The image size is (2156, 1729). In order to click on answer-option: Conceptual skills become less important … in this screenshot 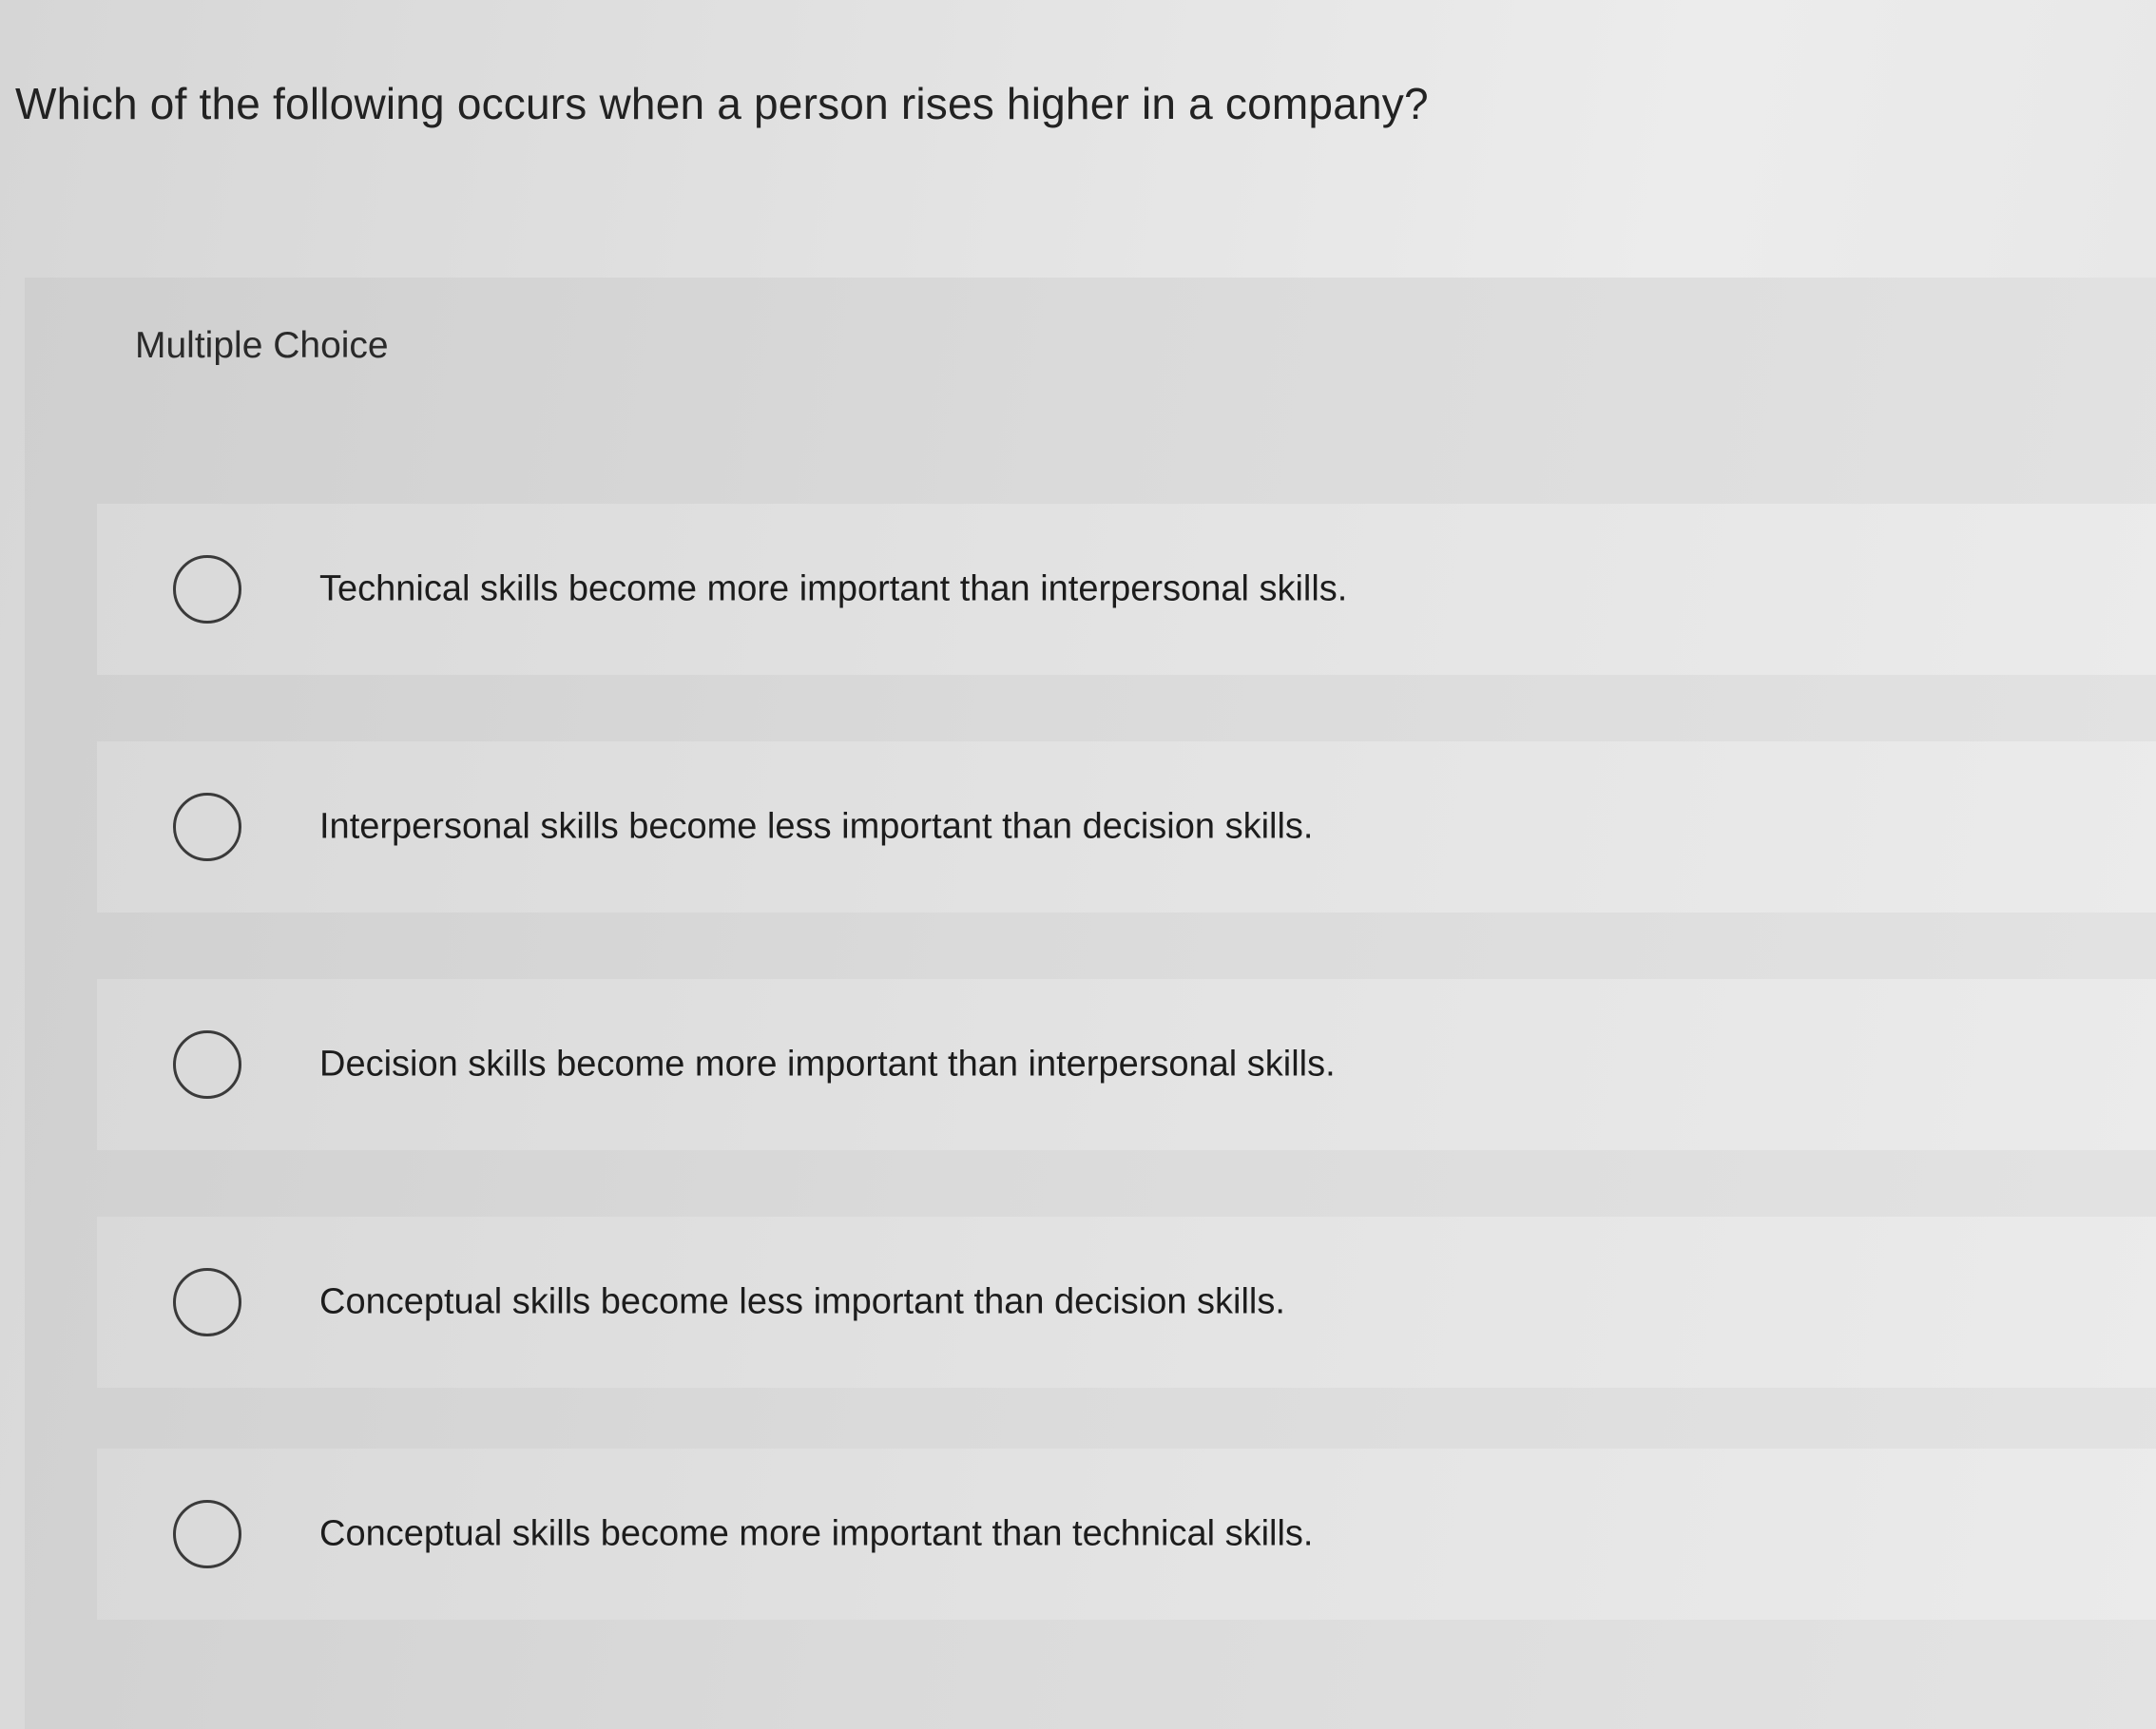, I will do `click(1126, 1302)`.